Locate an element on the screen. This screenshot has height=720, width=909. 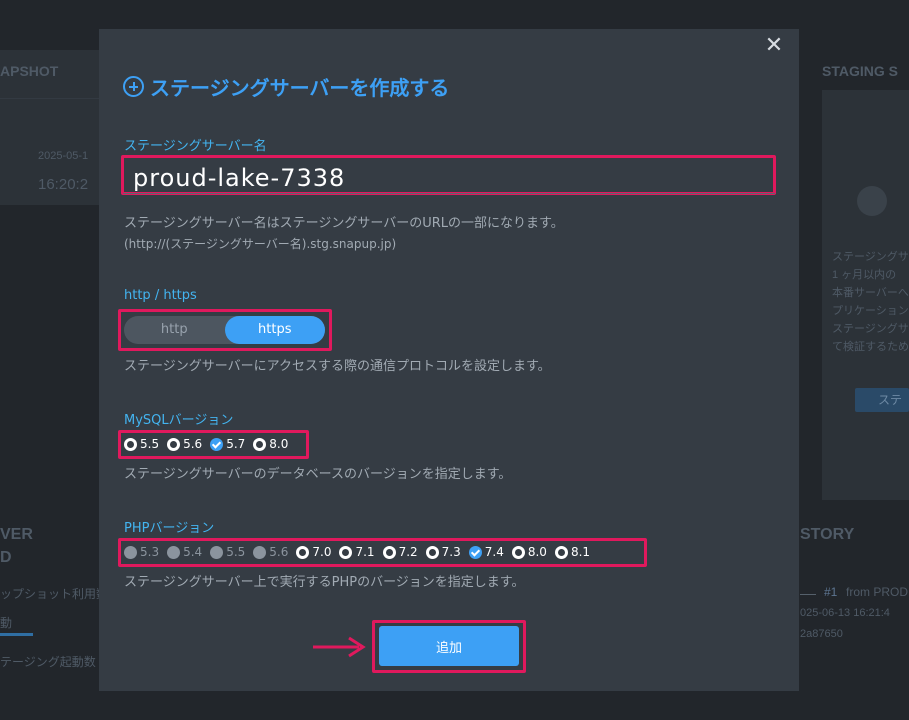
option-label: 7.2 is located at coordinates (408, 552).